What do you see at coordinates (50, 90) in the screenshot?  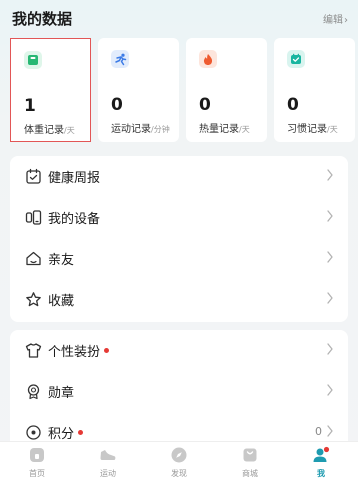 I see `stat-card-weight: 1 体重记录/天` at bounding box center [50, 90].